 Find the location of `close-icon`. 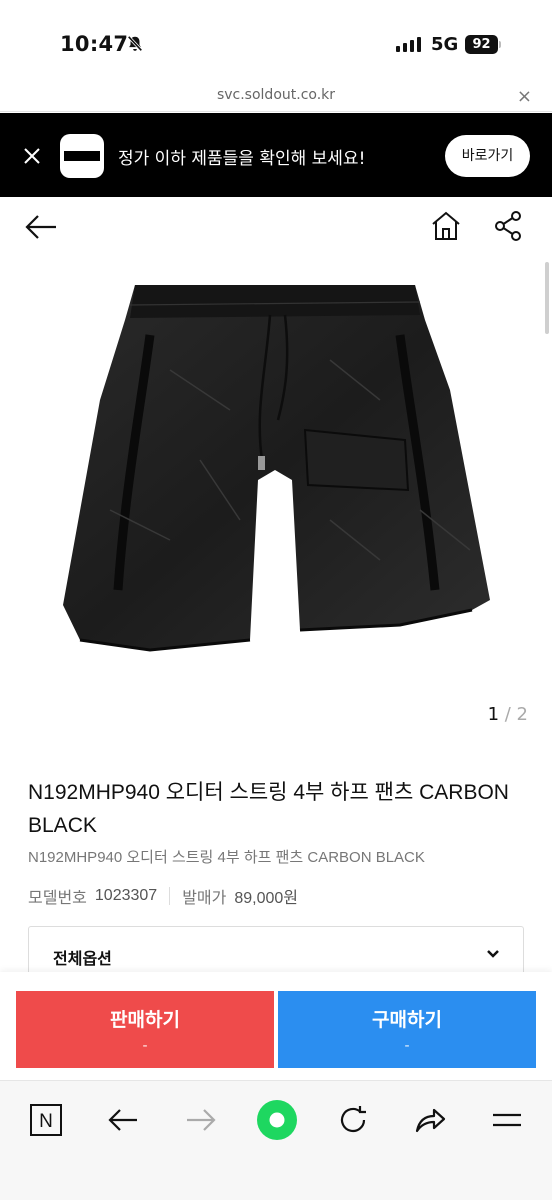

close-icon is located at coordinates (32, 156).